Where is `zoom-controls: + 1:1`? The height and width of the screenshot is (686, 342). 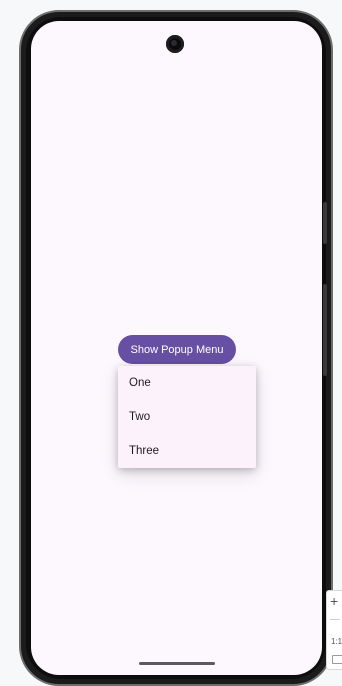 zoom-controls: + 1:1 is located at coordinates (334, 630).